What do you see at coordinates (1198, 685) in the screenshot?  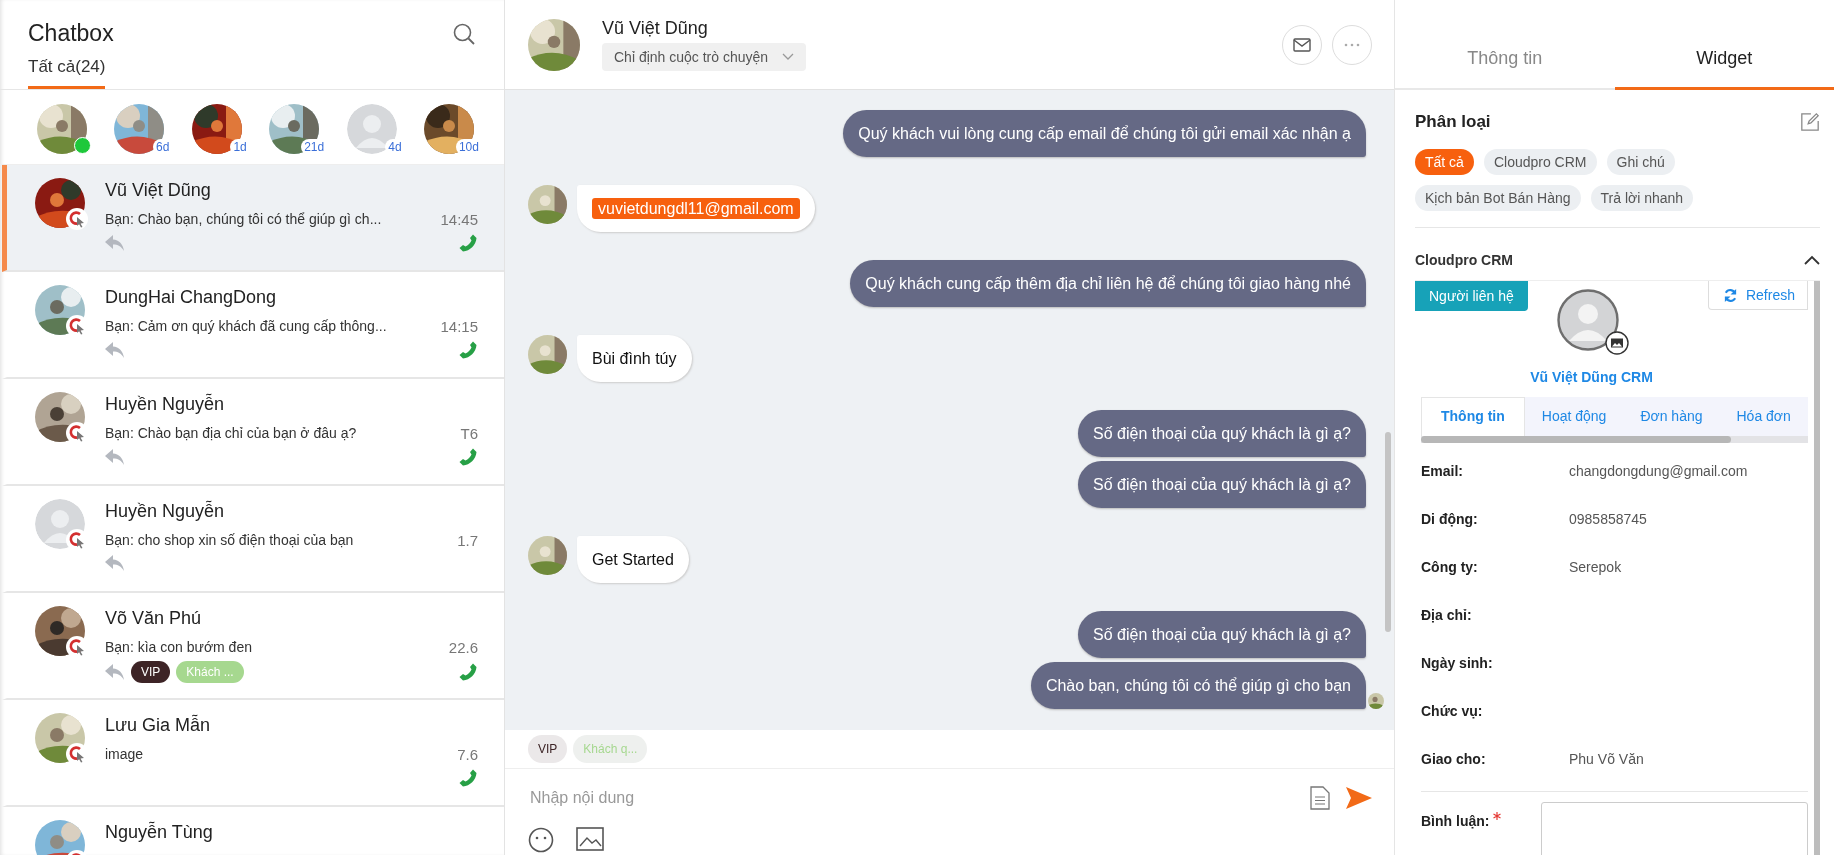 I see `message-text: Chào bạn, chúng tôi có thể giúp gì cho bạn` at bounding box center [1198, 685].